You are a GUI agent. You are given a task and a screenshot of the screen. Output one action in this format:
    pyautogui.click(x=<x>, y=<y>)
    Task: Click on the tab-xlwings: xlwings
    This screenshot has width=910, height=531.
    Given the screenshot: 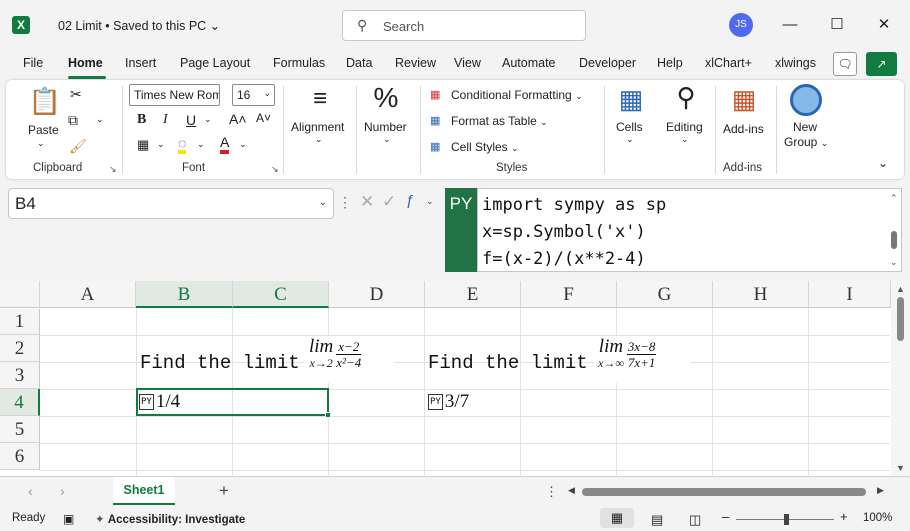 What is the action you would take?
    pyautogui.click(x=795, y=63)
    